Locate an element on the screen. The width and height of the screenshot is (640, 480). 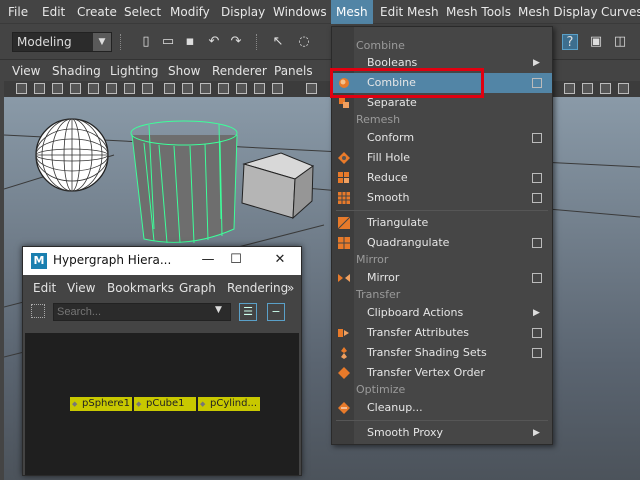
help-icon: ? is located at coordinates (570, 42).